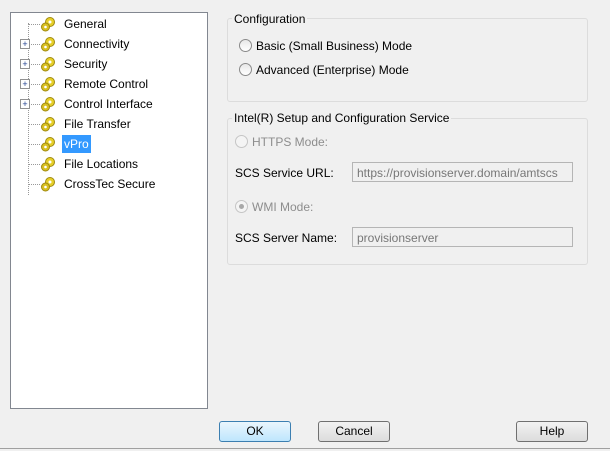  Describe the element at coordinates (97, 44) in the screenshot. I see `tree-item-label: Connectivity` at that location.